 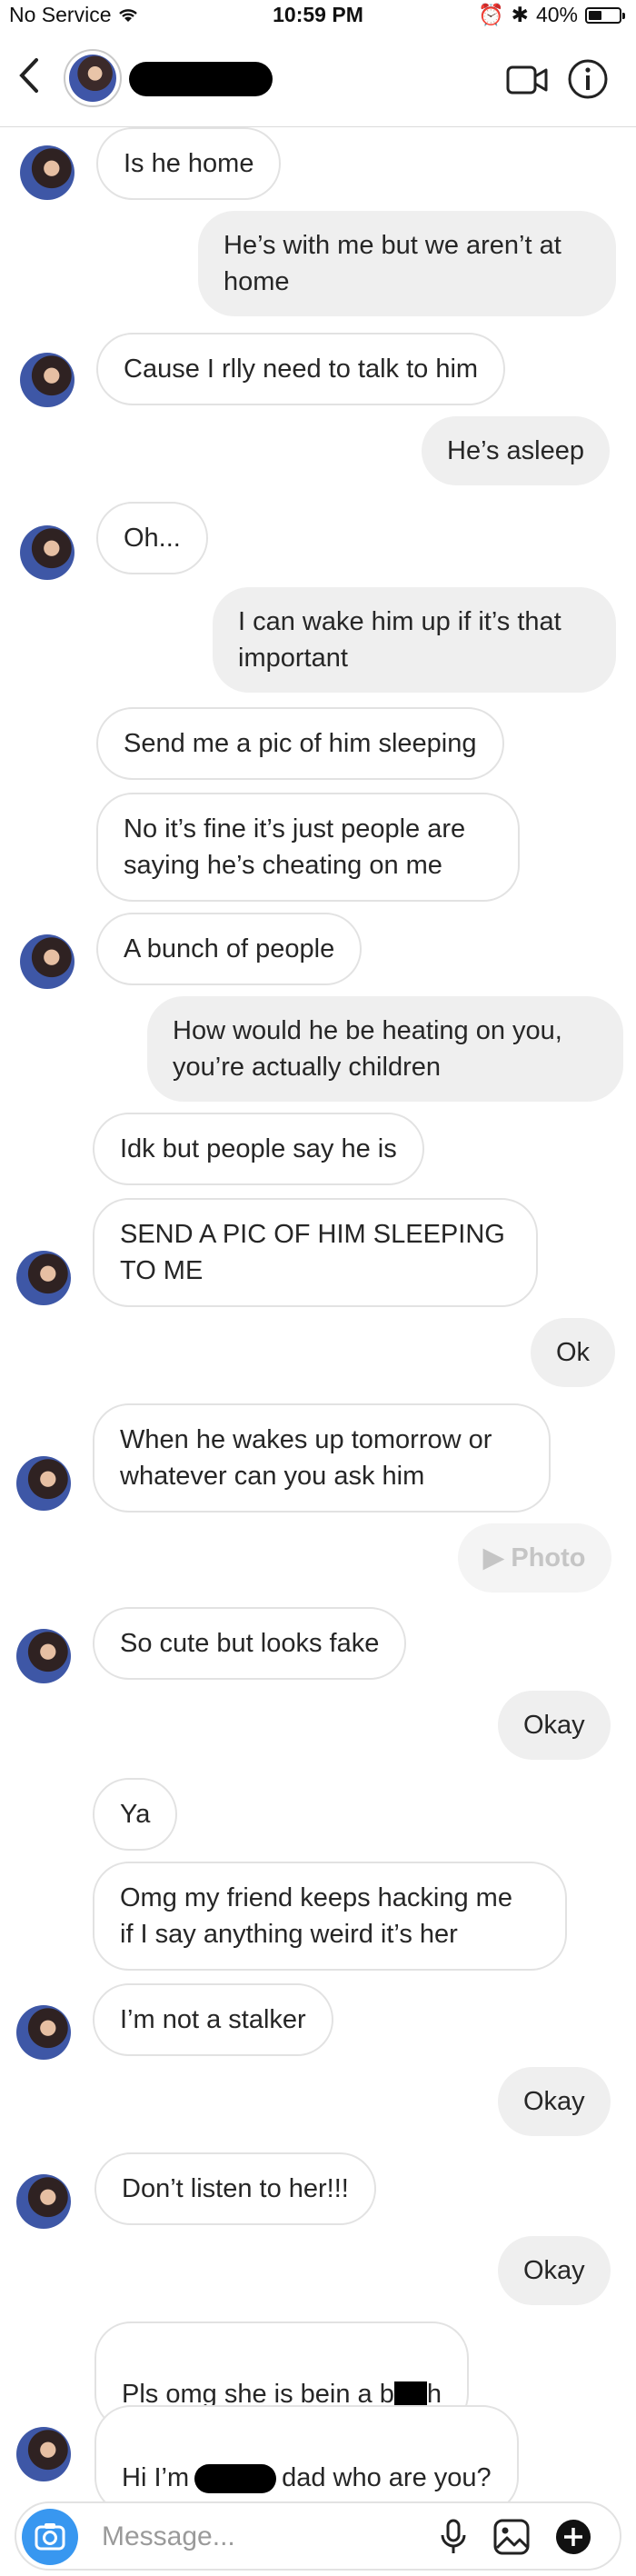 What do you see at coordinates (300, 743) in the screenshot?
I see `message-bubble: Send me a pic of him sleeping` at bounding box center [300, 743].